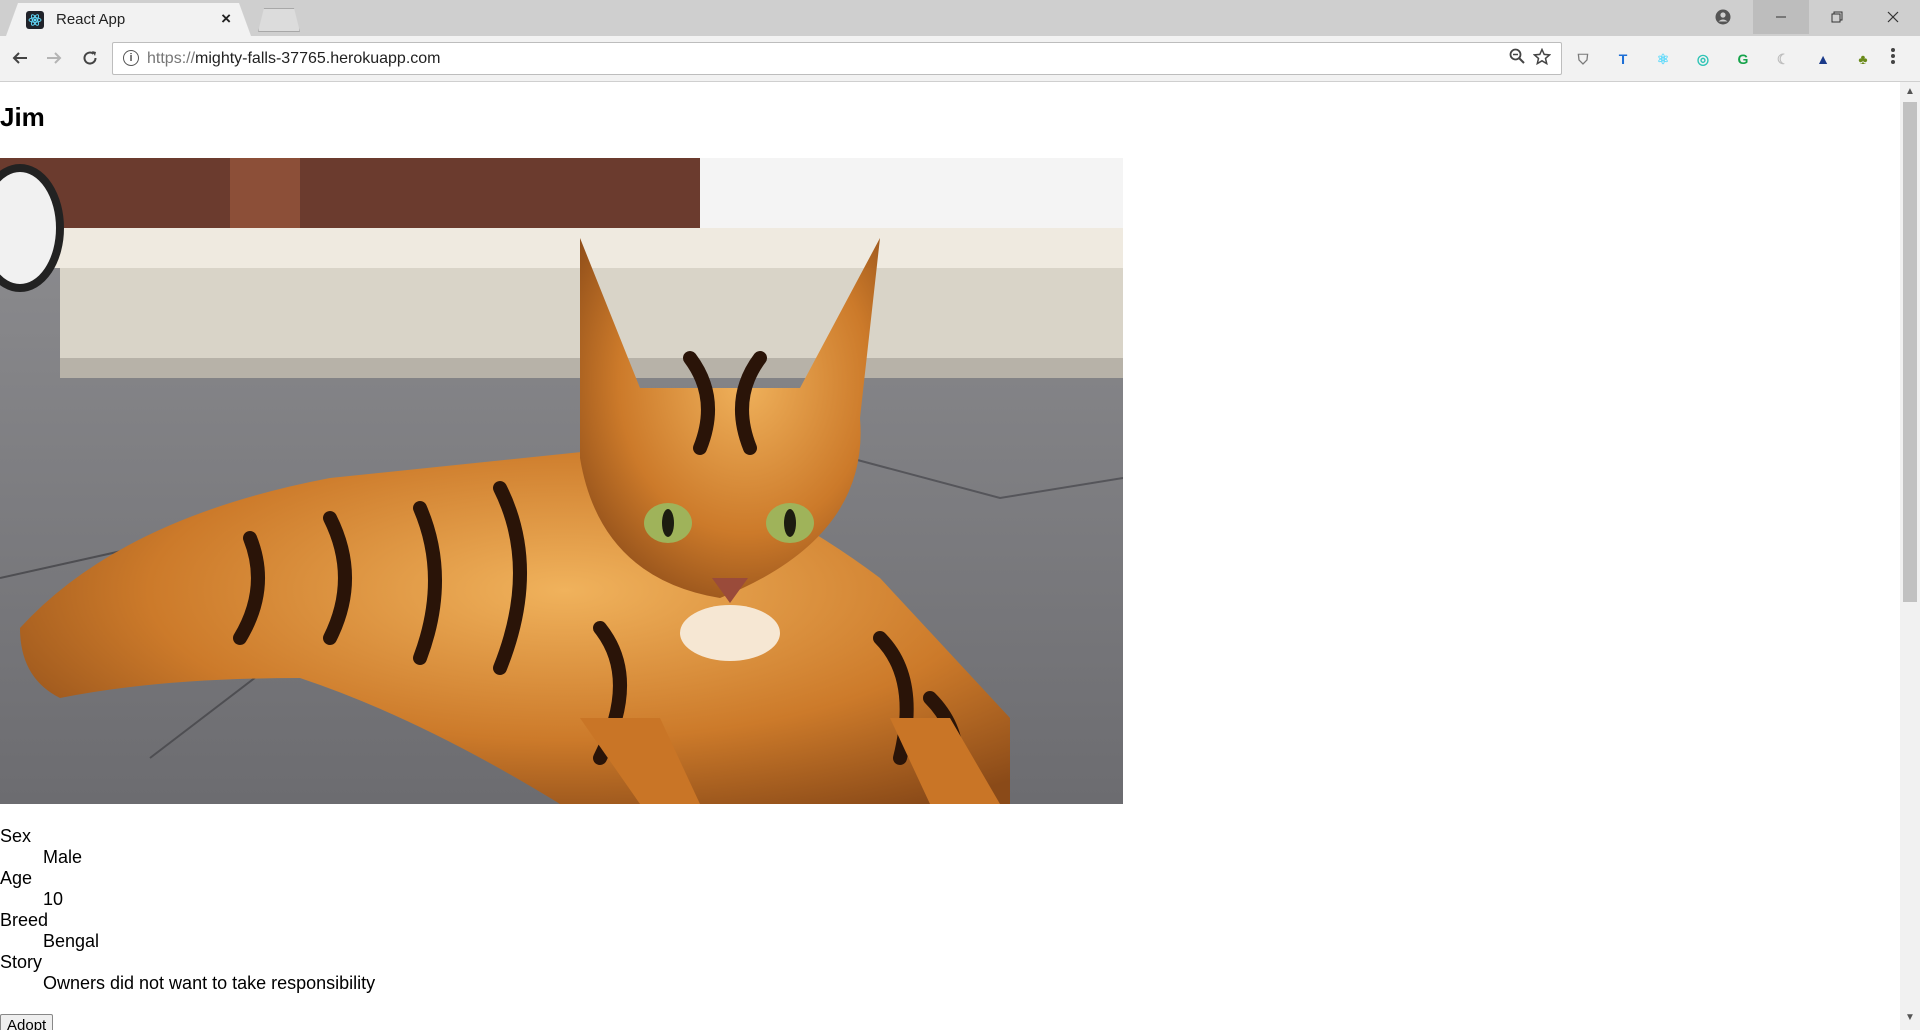 Image resolution: width=1920 pixels, height=1030 pixels. What do you see at coordinates (1583, 59) in the screenshot?
I see `shield-extension-icon: ⛉` at bounding box center [1583, 59].